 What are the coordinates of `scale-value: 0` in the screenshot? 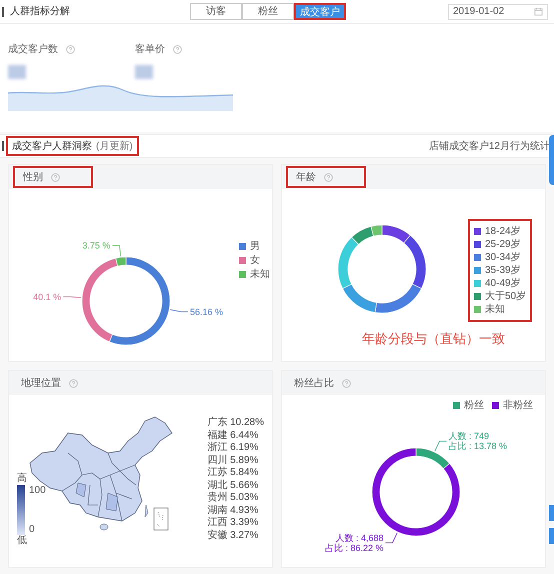 It's located at (32, 529).